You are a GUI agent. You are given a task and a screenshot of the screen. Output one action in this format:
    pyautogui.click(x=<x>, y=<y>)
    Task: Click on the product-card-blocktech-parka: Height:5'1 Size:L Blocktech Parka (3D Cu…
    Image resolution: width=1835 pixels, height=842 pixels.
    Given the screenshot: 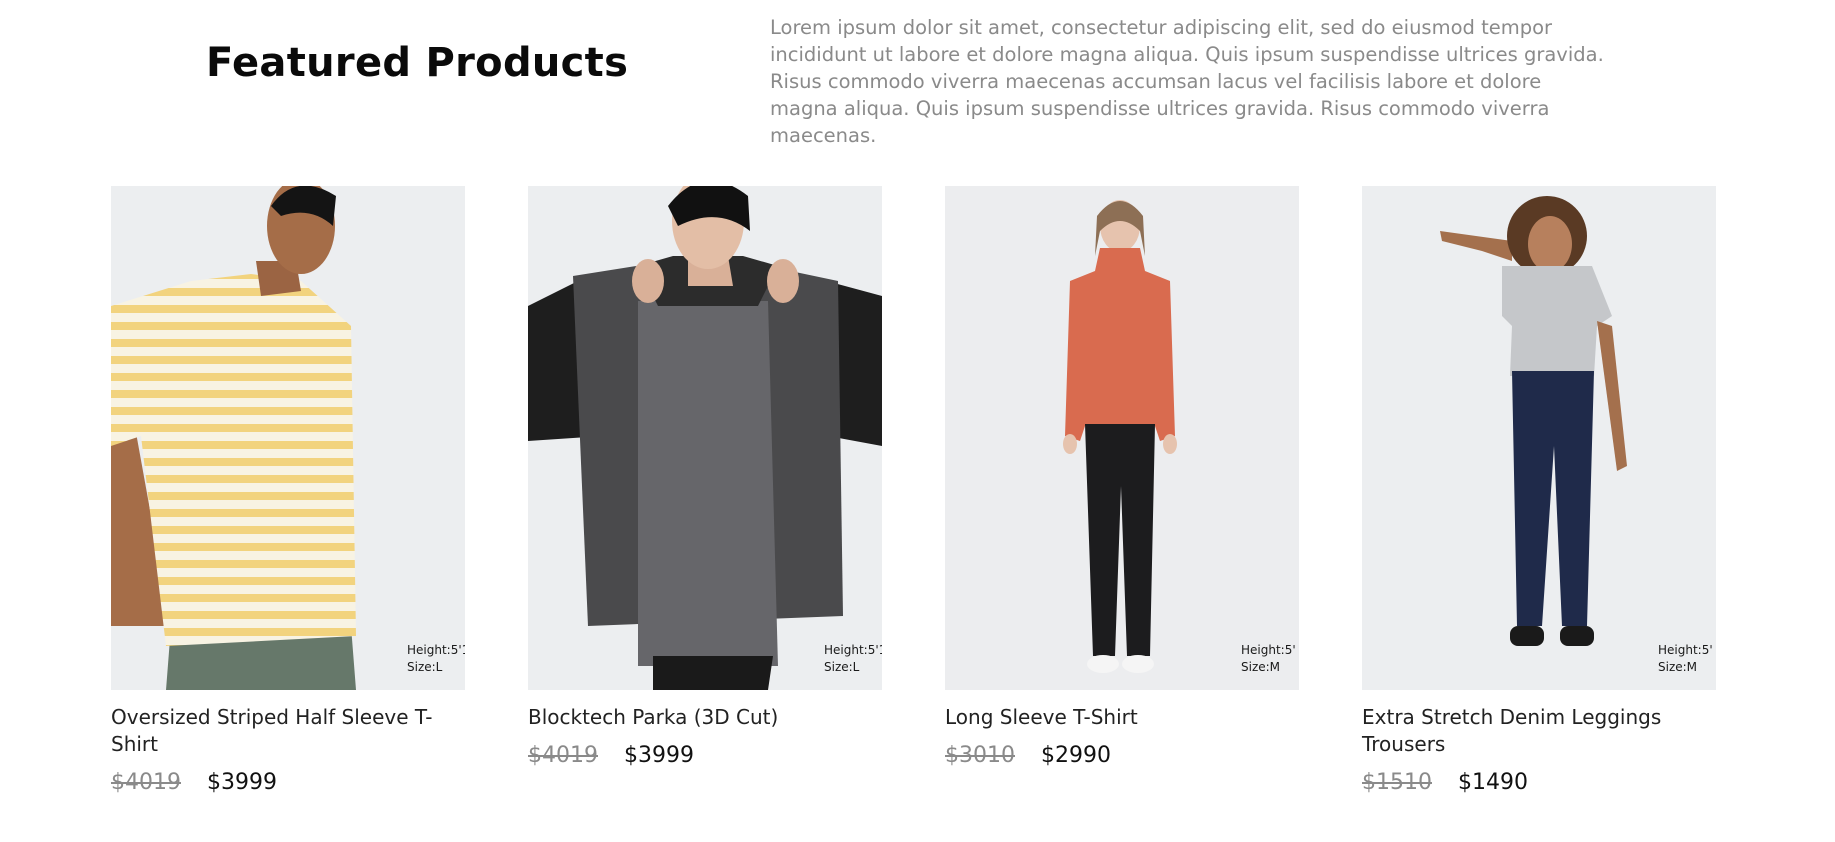 What is the action you would take?
    pyautogui.click(x=705, y=490)
    